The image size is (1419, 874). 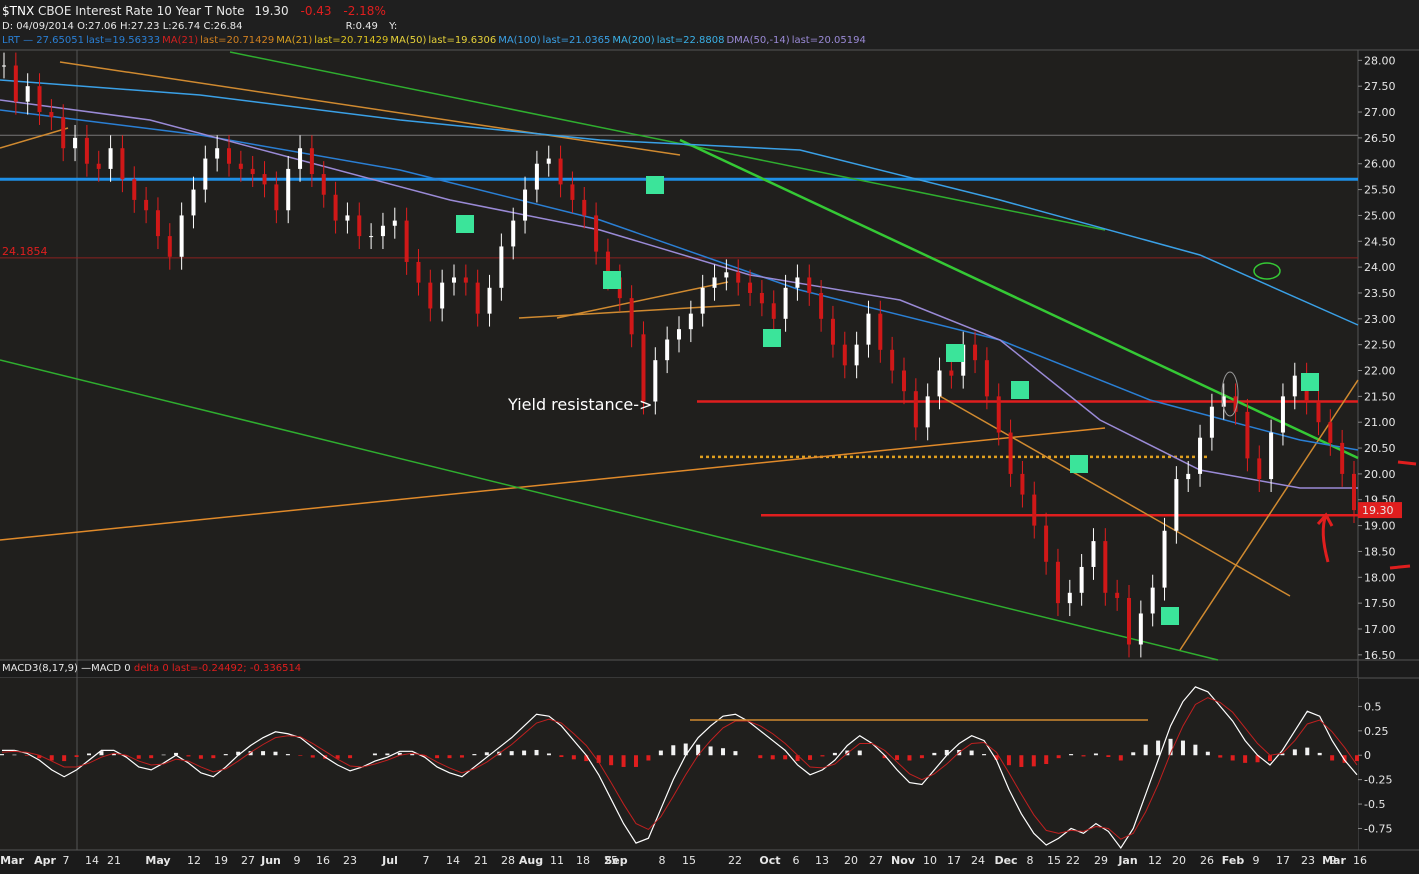 What do you see at coordinates (481, 860) in the screenshot?
I see `x-tick-label: 21` at bounding box center [481, 860].